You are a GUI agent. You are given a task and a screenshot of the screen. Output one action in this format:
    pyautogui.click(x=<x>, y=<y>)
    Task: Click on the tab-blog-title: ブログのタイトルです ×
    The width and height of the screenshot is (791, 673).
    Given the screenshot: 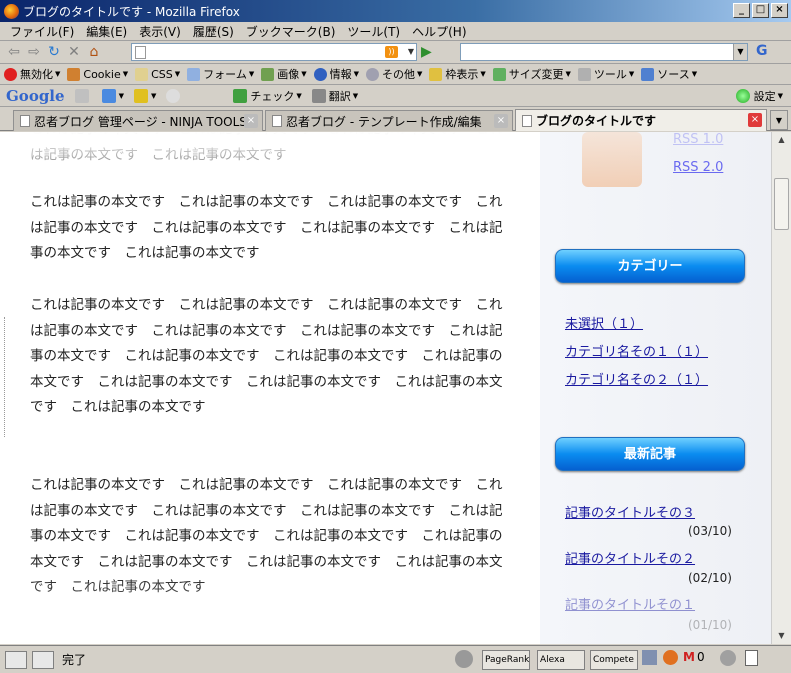 What is the action you would take?
    pyautogui.click(x=641, y=120)
    